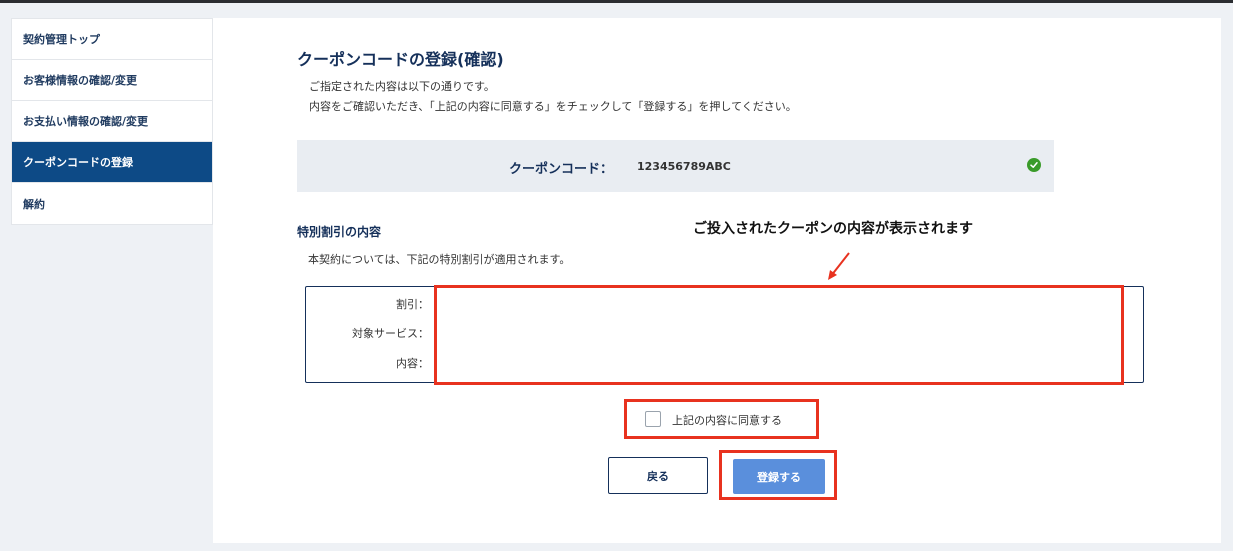  What do you see at coordinates (412, 304) in the screenshot?
I see `discount-field-label: 割引：` at bounding box center [412, 304].